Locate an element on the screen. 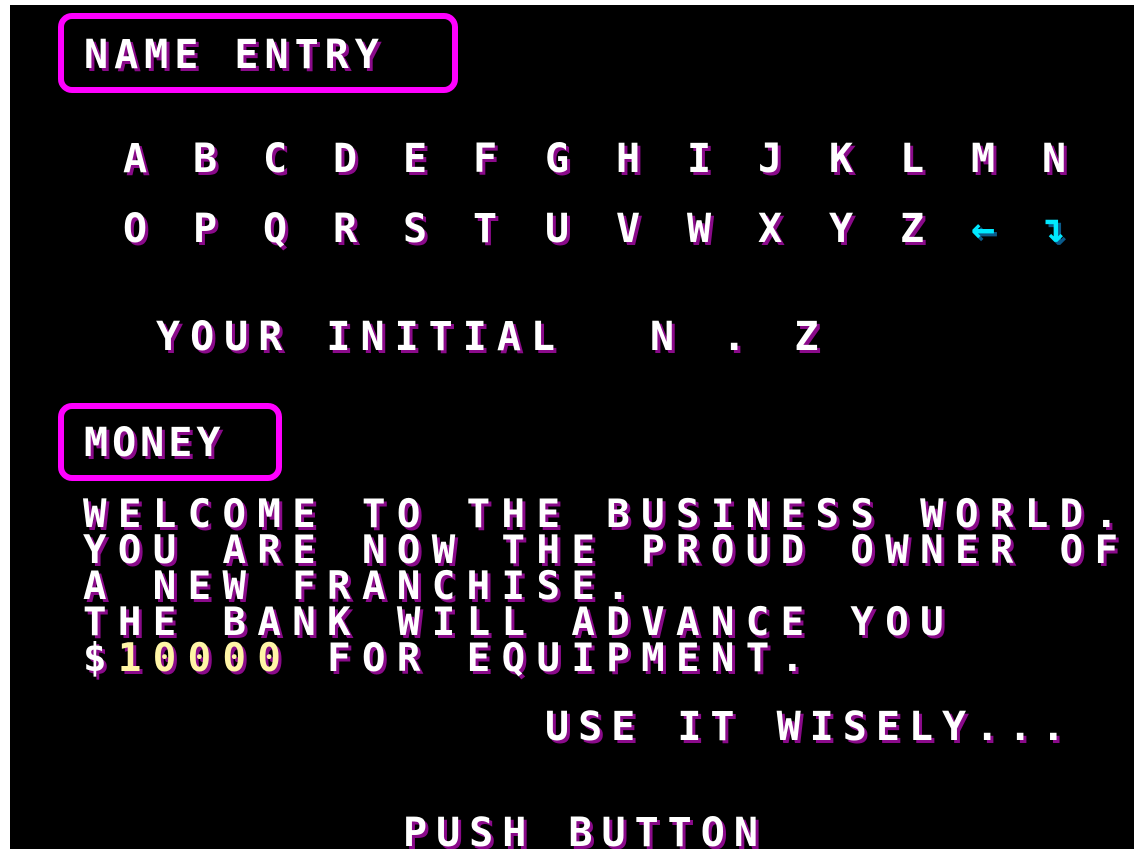  letter-key: K is located at coordinates (841, 159).